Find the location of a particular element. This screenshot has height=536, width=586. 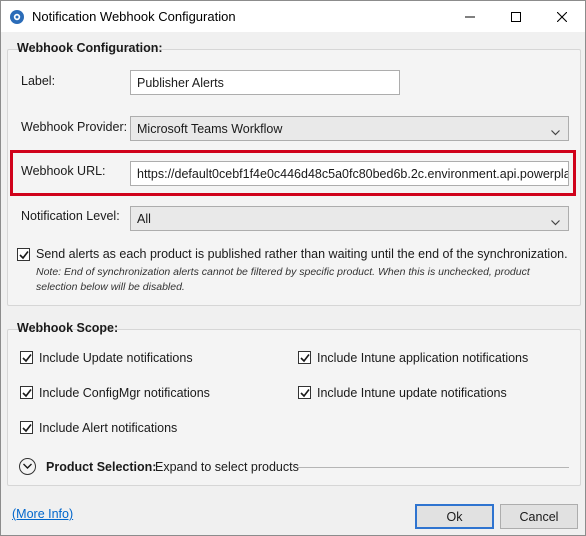

more-info-link: (More Info) is located at coordinates (42, 514).